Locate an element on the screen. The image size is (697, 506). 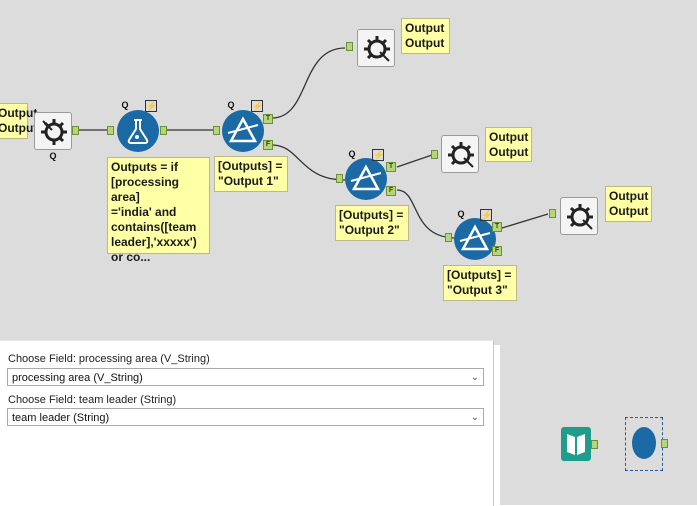
filter2-note: [Outputs] = "Output 2" is located at coordinates (372, 223).